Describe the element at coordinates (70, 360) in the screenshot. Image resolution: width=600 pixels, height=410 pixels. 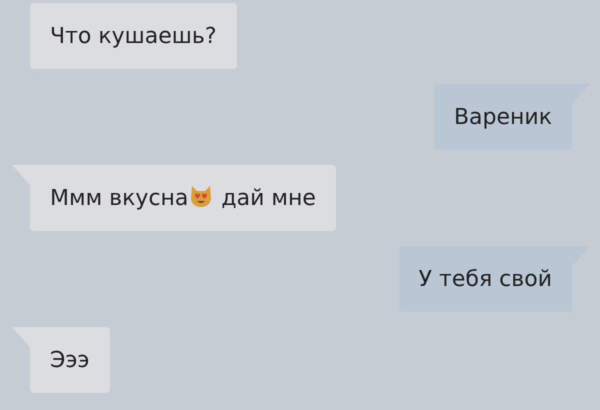
I see `message-text: Эээ` at that location.